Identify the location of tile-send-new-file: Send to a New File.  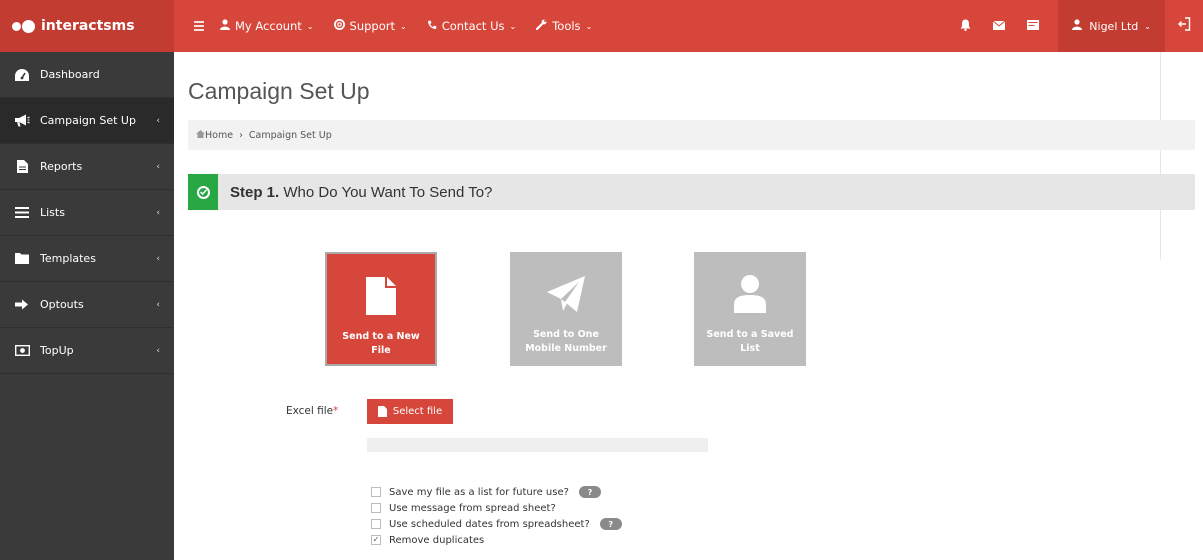
(381, 309).